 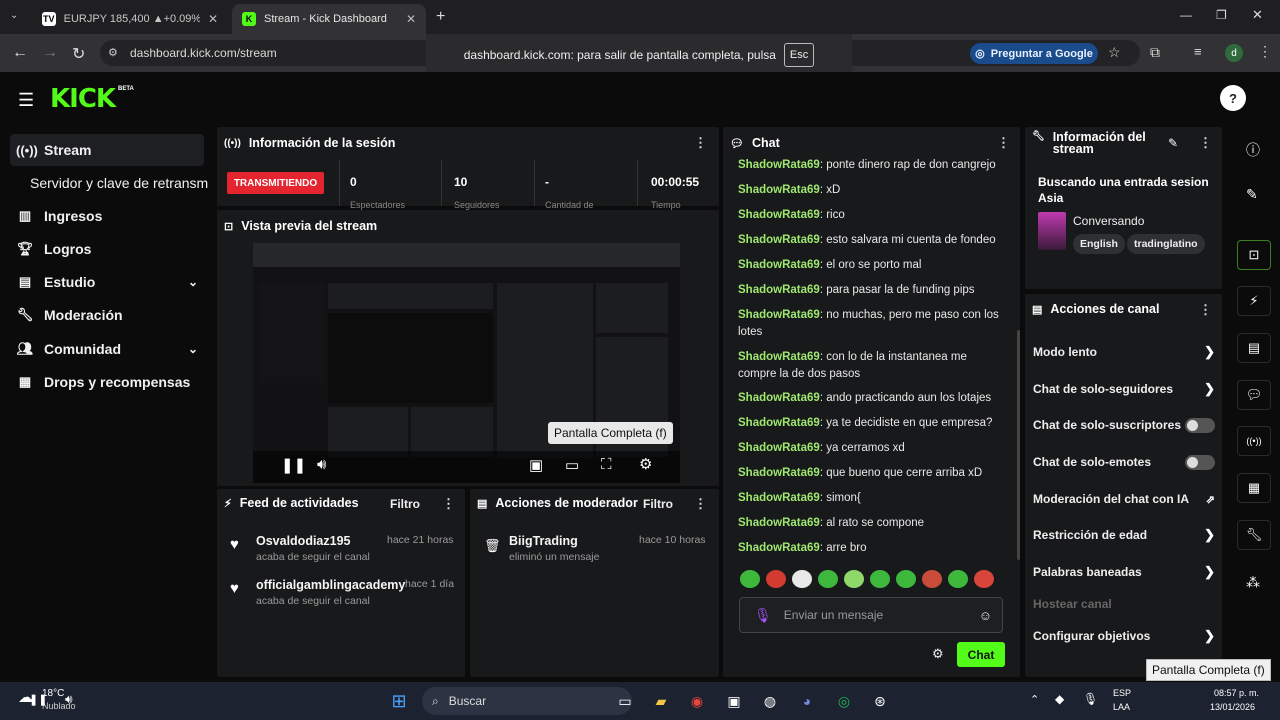 I want to click on clock-time: 08:57 p. m., so click(x=1236, y=693).